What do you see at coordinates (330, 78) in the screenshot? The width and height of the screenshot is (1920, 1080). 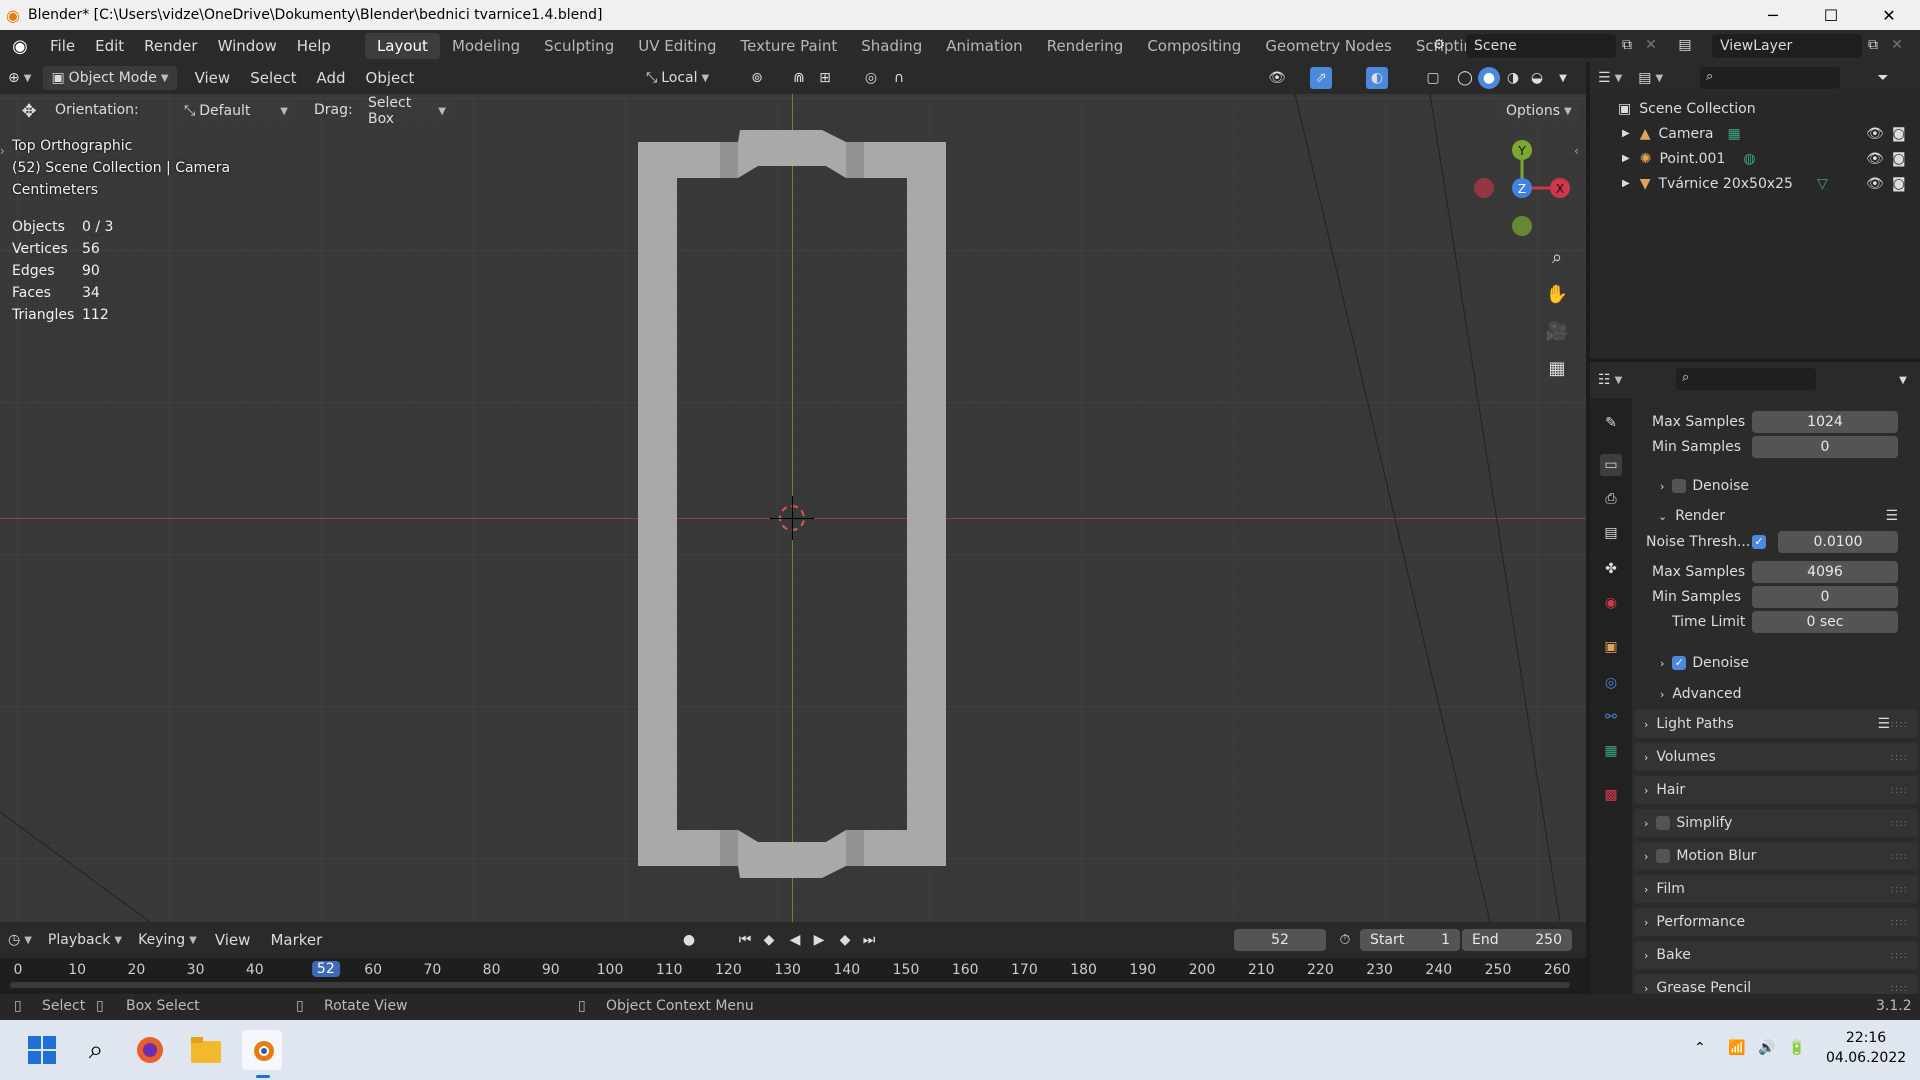 I see `menu-add: Add` at bounding box center [330, 78].